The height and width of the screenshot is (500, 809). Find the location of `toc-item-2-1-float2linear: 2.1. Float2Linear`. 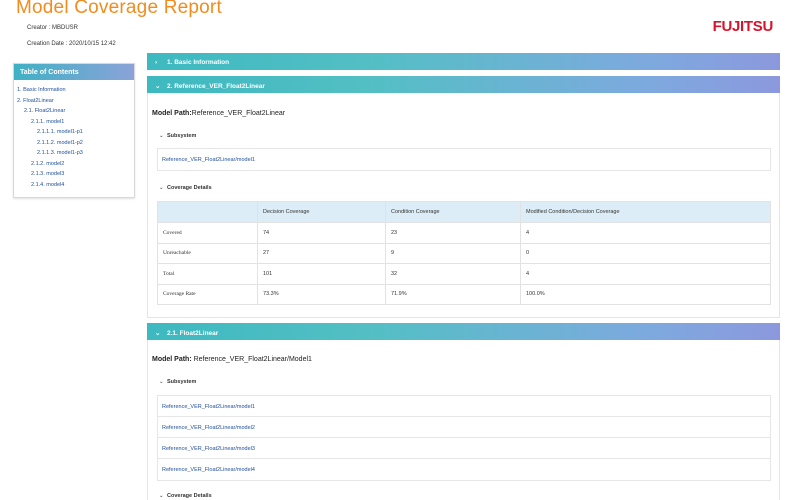

toc-item-2-1-float2linear: 2.1. Float2Linear is located at coordinates (74, 111).